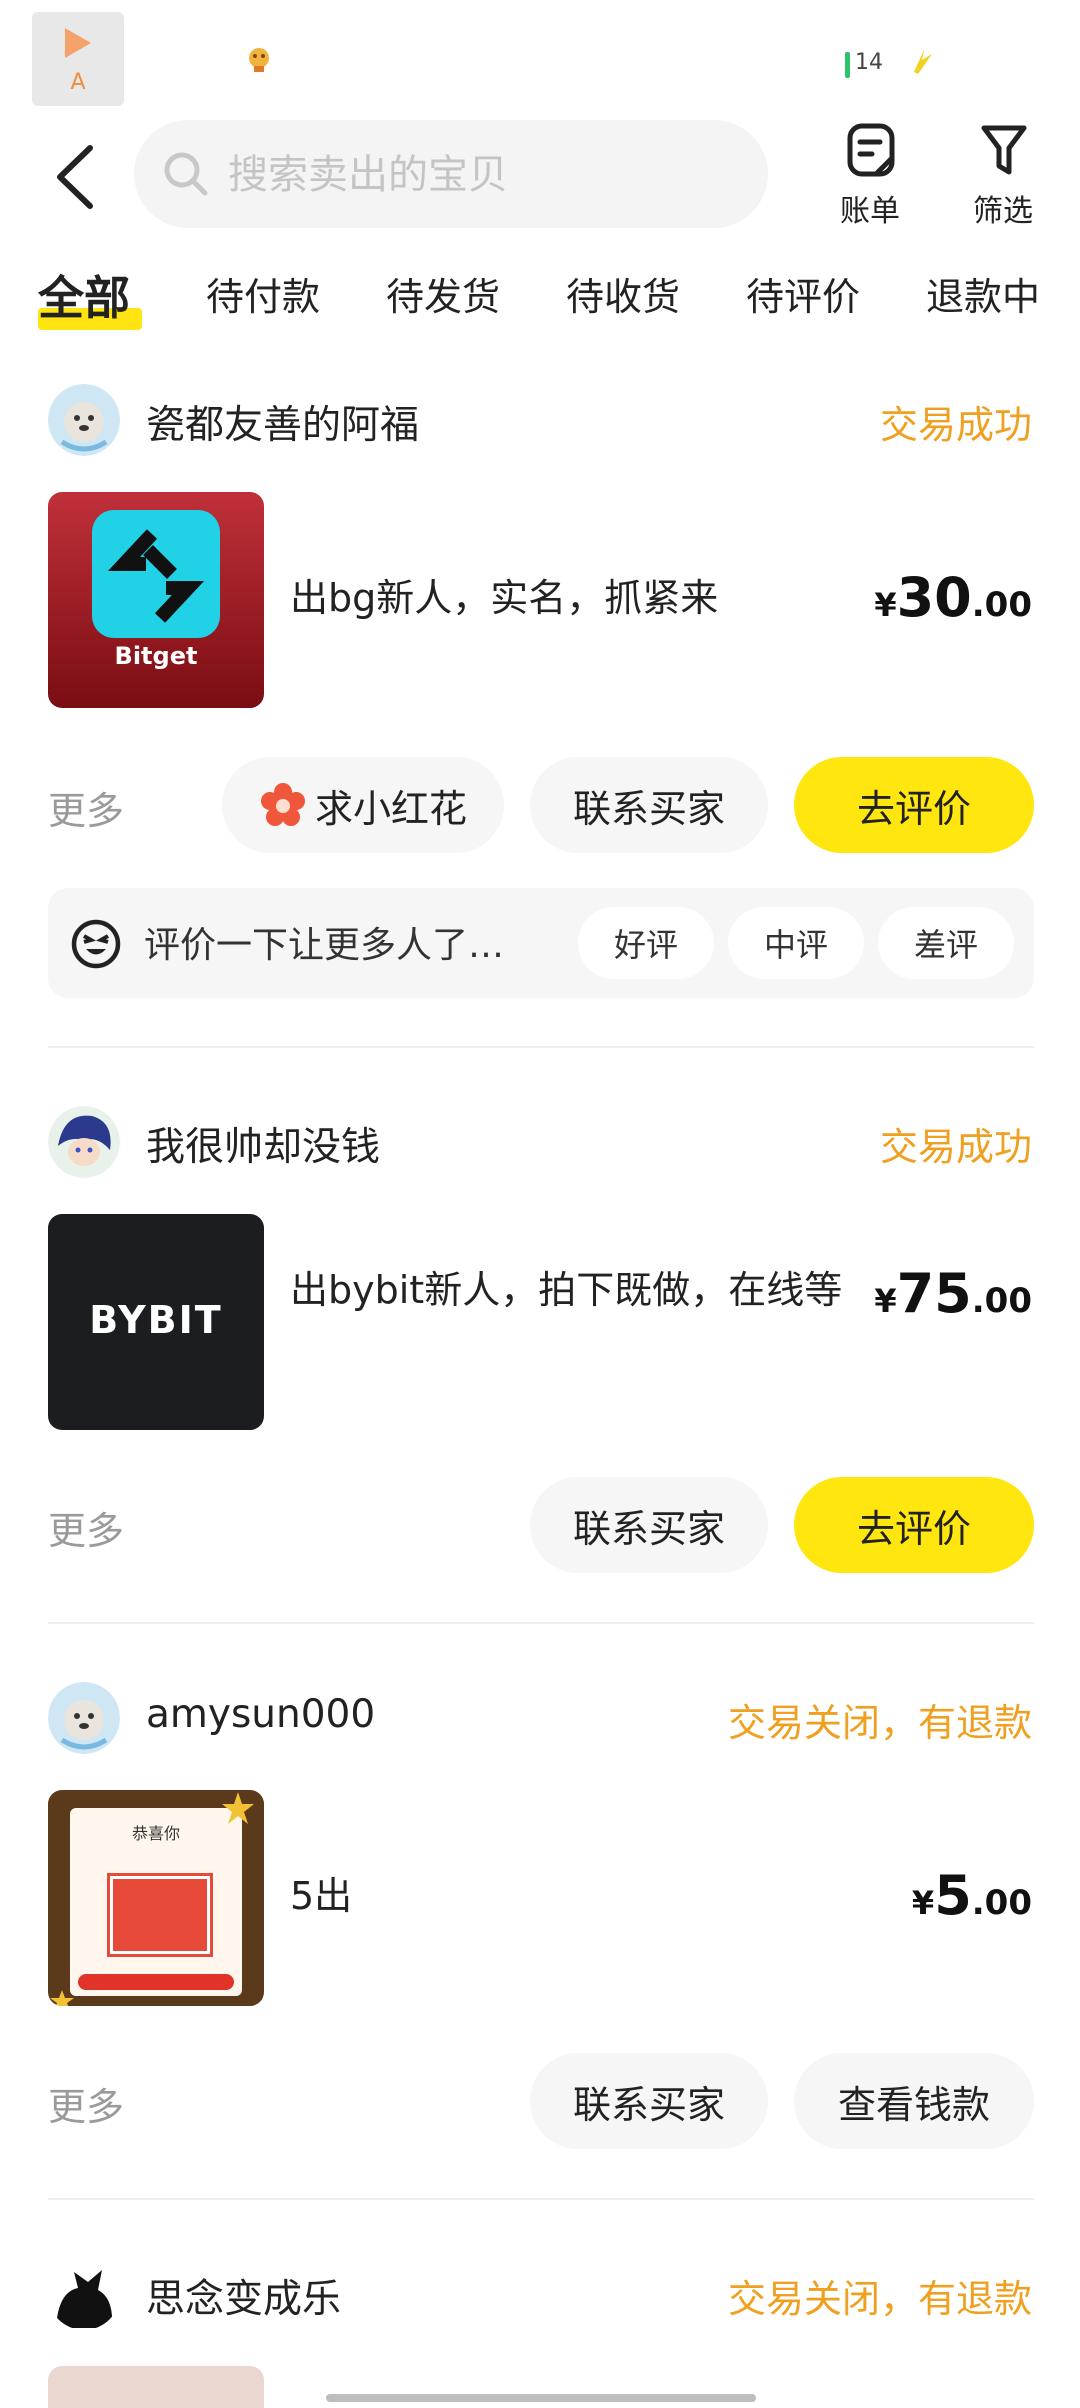 Image resolution: width=1080 pixels, height=2408 pixels. What do you see at coordinates (946, 943) in the screenshot?
I see `bad-review-button: 差评` at bounding box center [946, 943].